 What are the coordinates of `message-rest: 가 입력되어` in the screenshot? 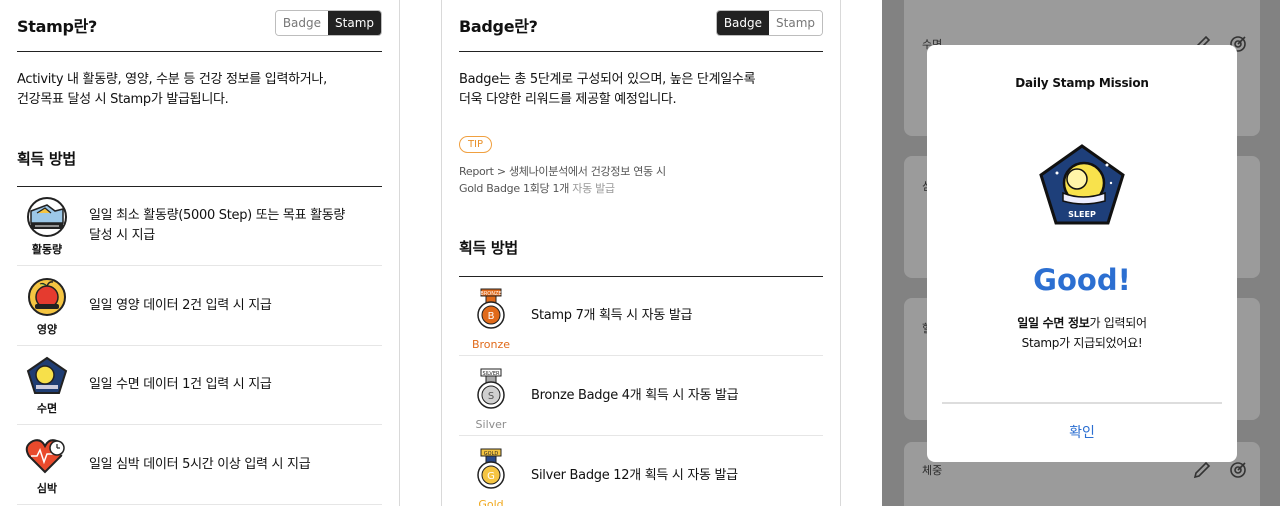 It's located at (1118, 323).